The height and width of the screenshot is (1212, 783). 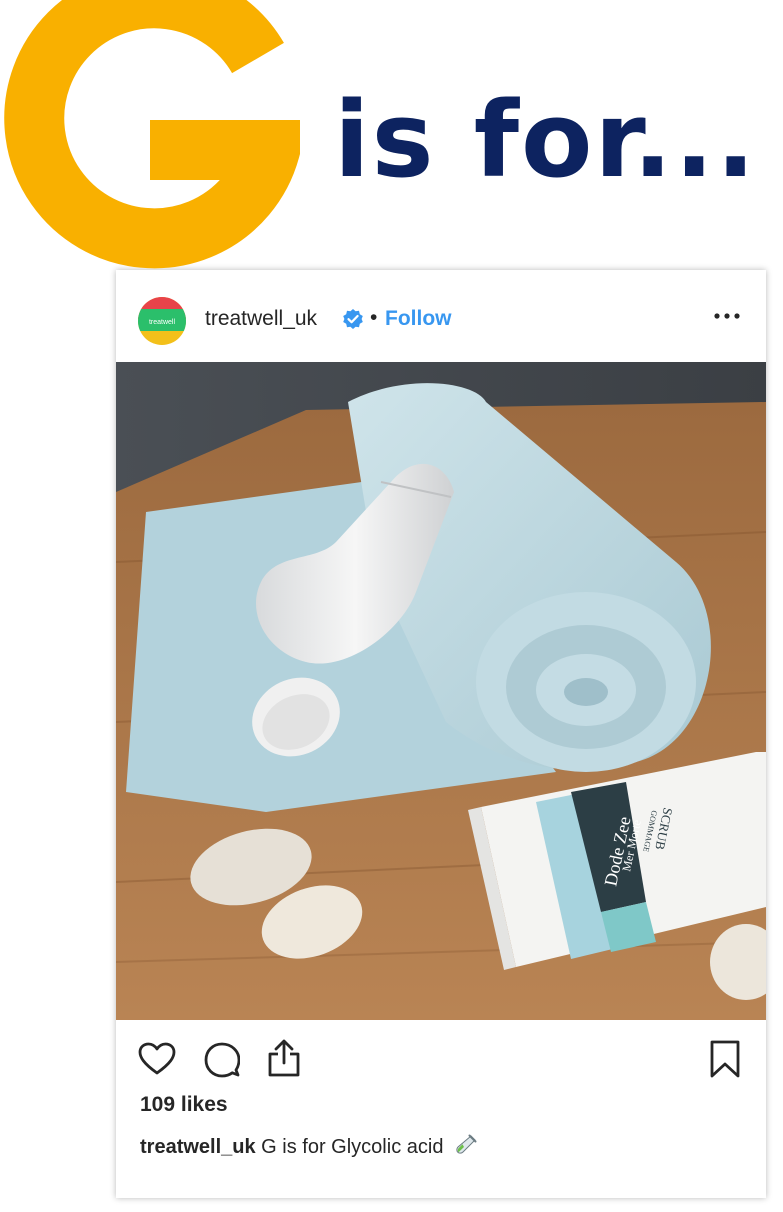 I want to click on headline-letter-g, so click(x=152, y=134).